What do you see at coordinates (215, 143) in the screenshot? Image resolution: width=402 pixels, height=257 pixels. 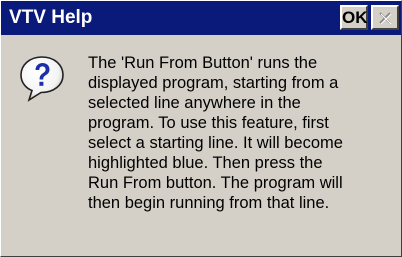 I see `message-line: select a starting line. It will become` at bounding box center [215, 143].